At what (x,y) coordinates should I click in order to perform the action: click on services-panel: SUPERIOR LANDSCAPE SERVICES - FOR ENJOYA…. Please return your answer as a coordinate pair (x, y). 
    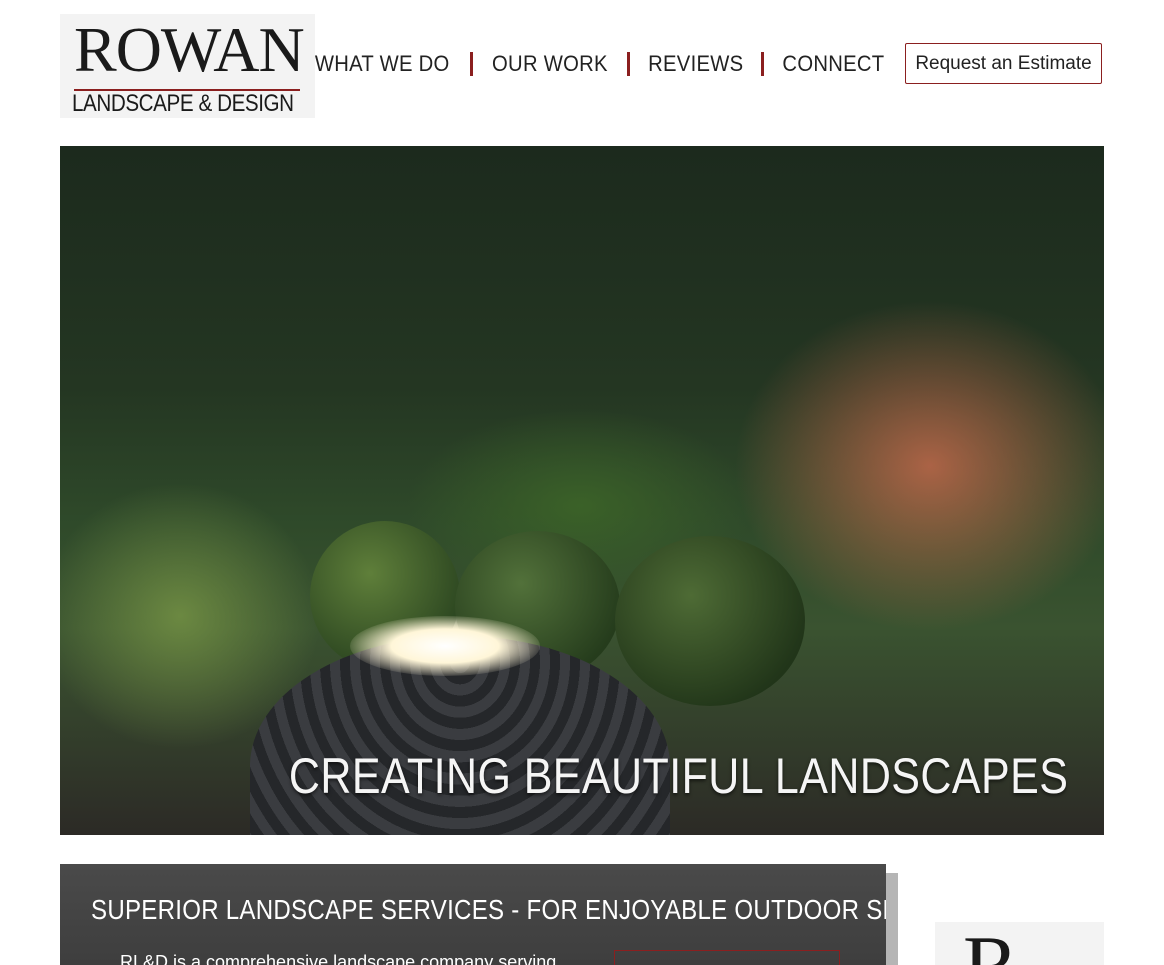
    Looking at the image, I should click on (473, 914).